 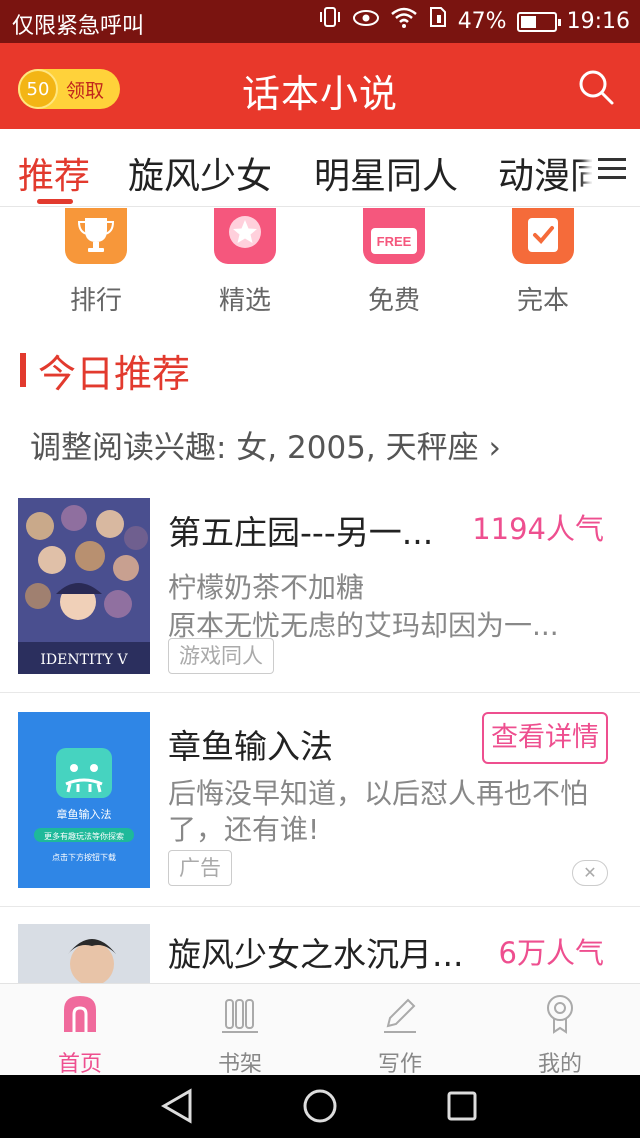 I want to click on carrier-text: 仅限紧急呼叫, so click(x=78, y=26).